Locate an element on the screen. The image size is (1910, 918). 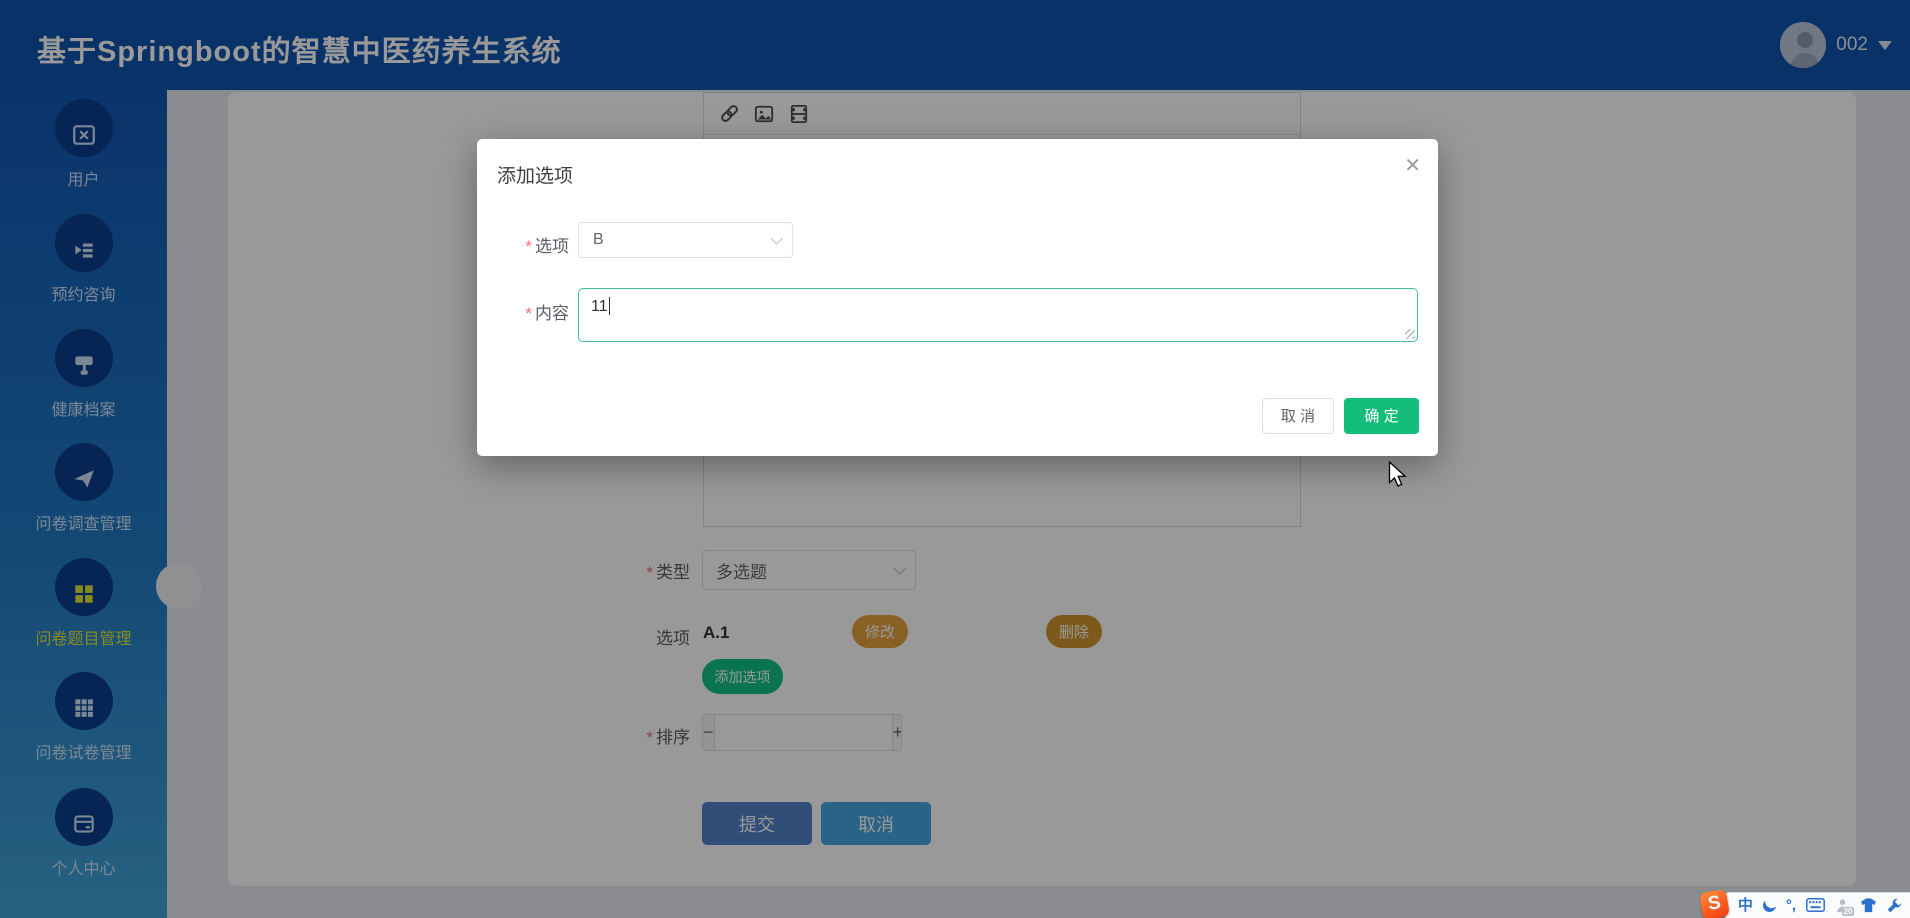
dialog-cancel-button: 取 消 is located at coordinates (1298, 416).